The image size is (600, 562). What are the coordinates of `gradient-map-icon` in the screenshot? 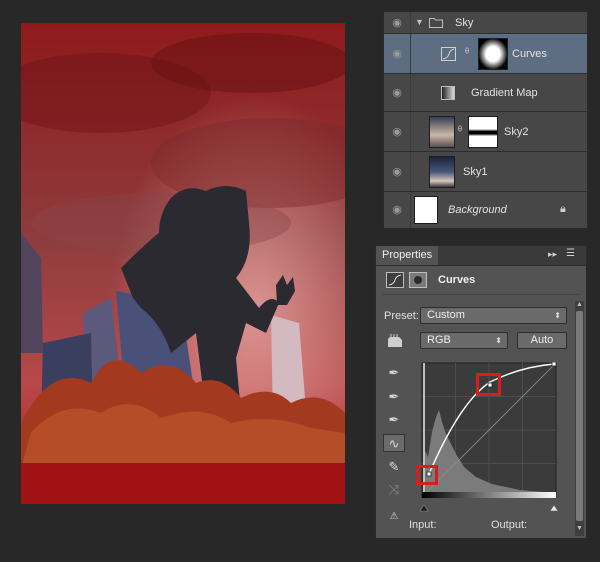 It's located at (448, 93).